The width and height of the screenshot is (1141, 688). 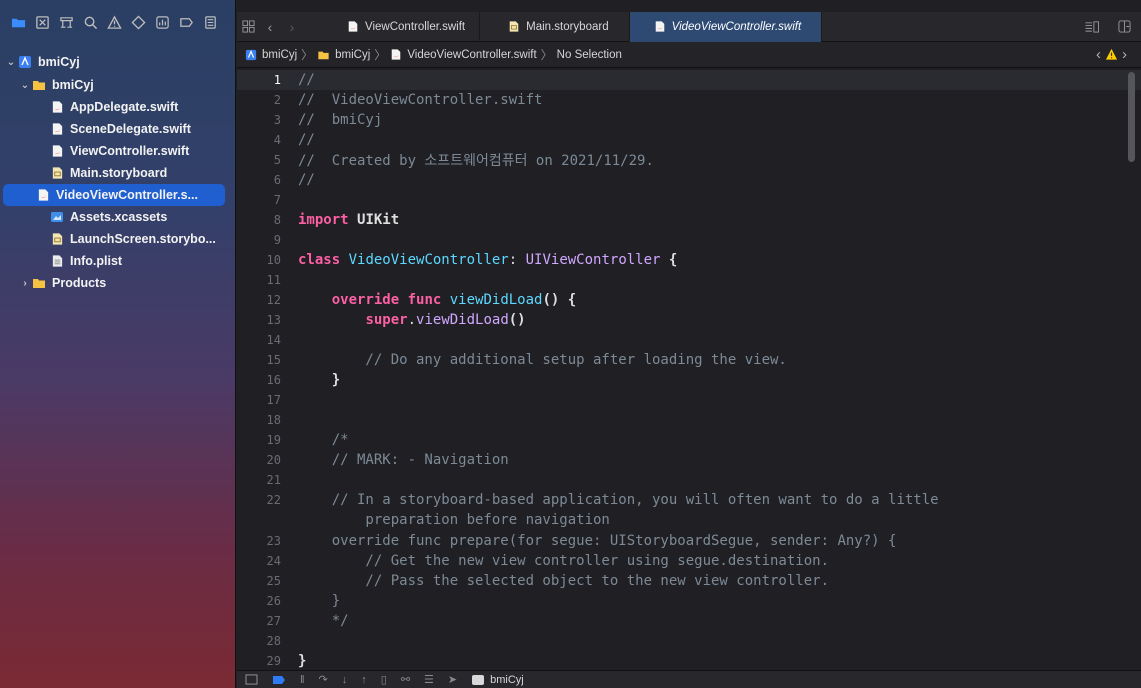 What do you see at coordinates (277, 240) in the screenshot?
I see `line-number: 9` at bounding box center [277, 240].